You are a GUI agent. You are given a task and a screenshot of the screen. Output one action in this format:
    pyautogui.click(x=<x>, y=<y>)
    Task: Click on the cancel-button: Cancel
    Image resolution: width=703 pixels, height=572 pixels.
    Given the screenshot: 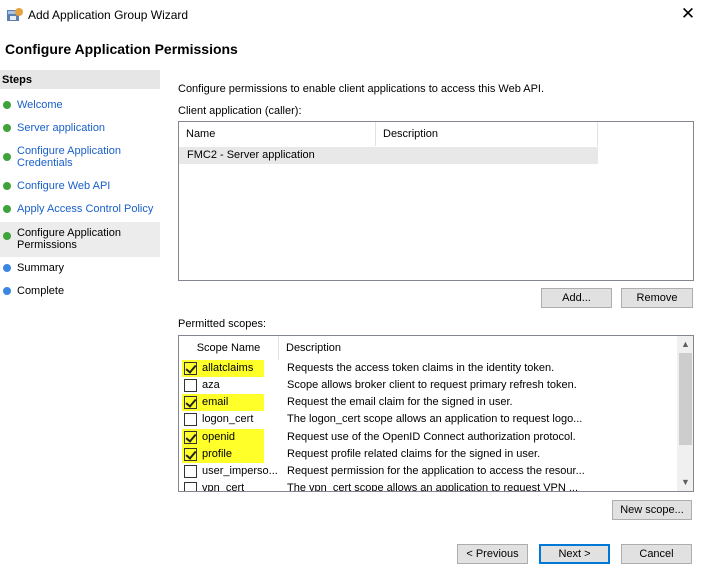 What is the action you would take?
    pyautogui.click(x=656, y=554)
    